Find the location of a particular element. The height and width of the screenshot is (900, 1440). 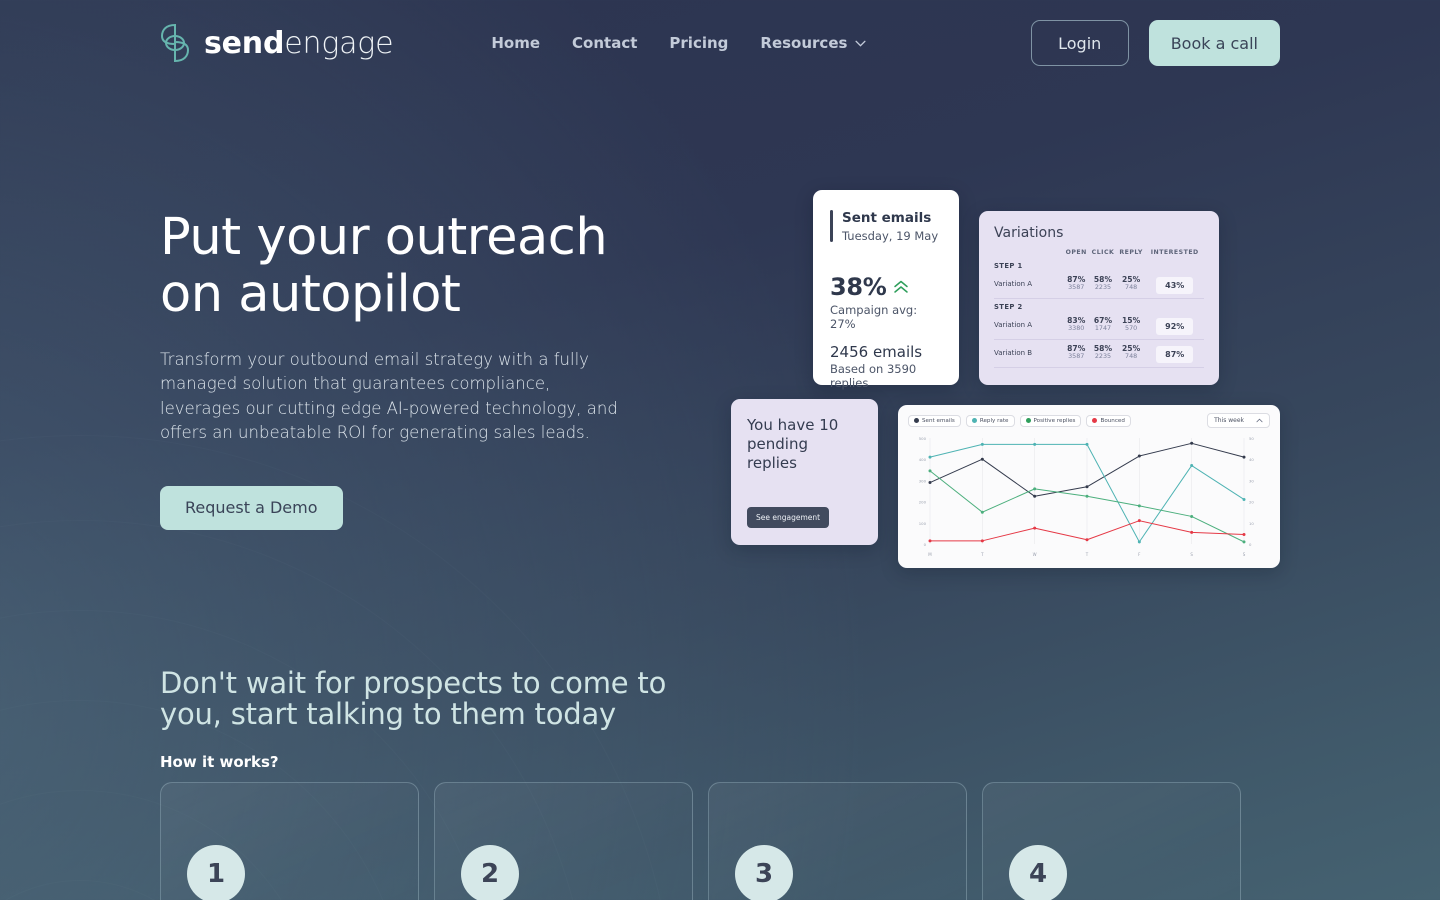

svg-text: F is located at coordinates (1139, 554).